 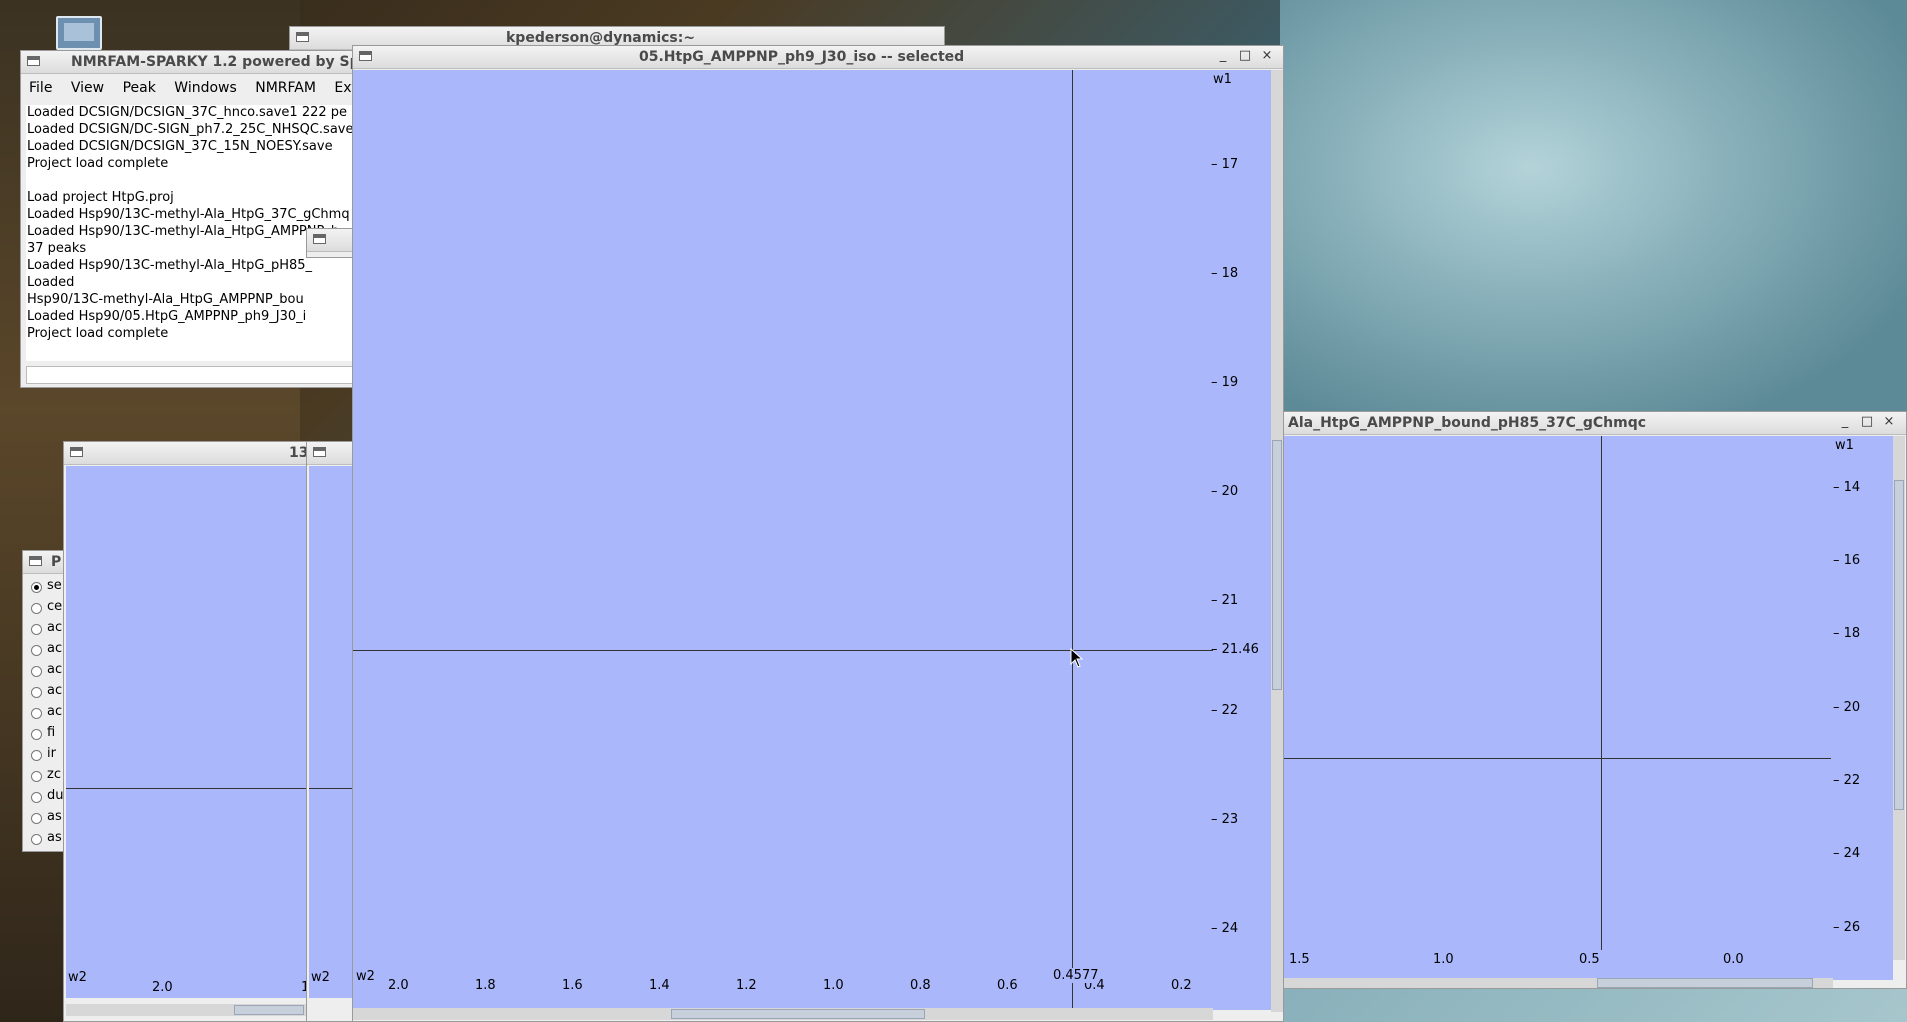 What do you see at coordinates (54, 585) in the screenshot?
I see `option-label: se` at bounding box center [54, 585].